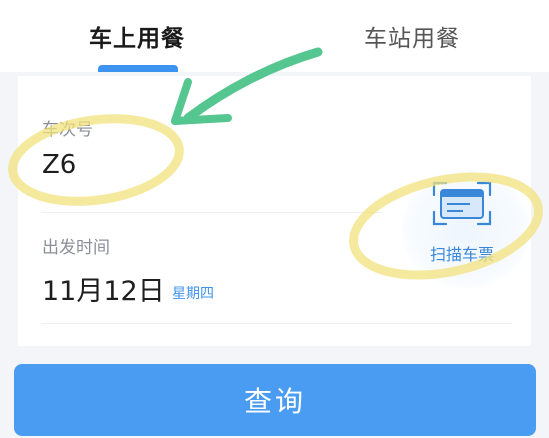 The image size is (549, 438). Describe the element at coordinates (412, 36) in the screenshot. I see `tab-station-dining: 车站用餐` at that location.